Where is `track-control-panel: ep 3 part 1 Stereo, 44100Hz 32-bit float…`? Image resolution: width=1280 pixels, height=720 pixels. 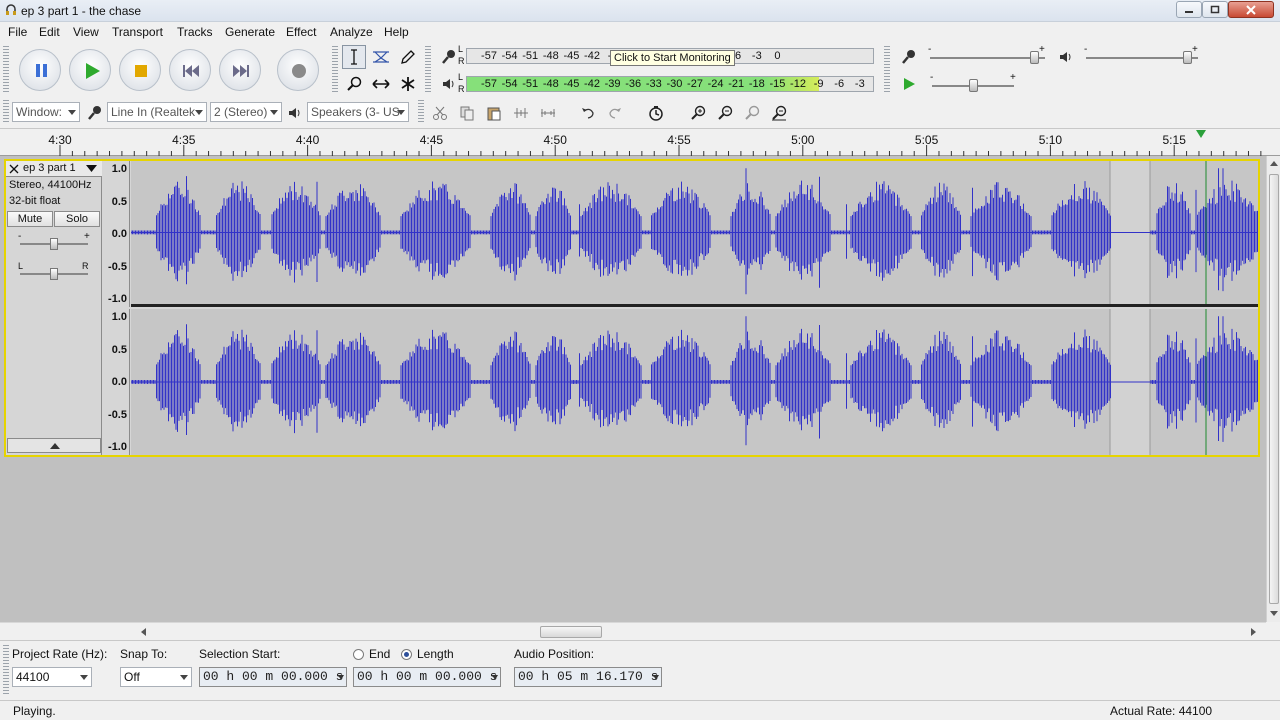 track-control-panel: ep 3 part 1 Stereo, 44100Hz 32-bit float… is located at coordinates (54, 308).